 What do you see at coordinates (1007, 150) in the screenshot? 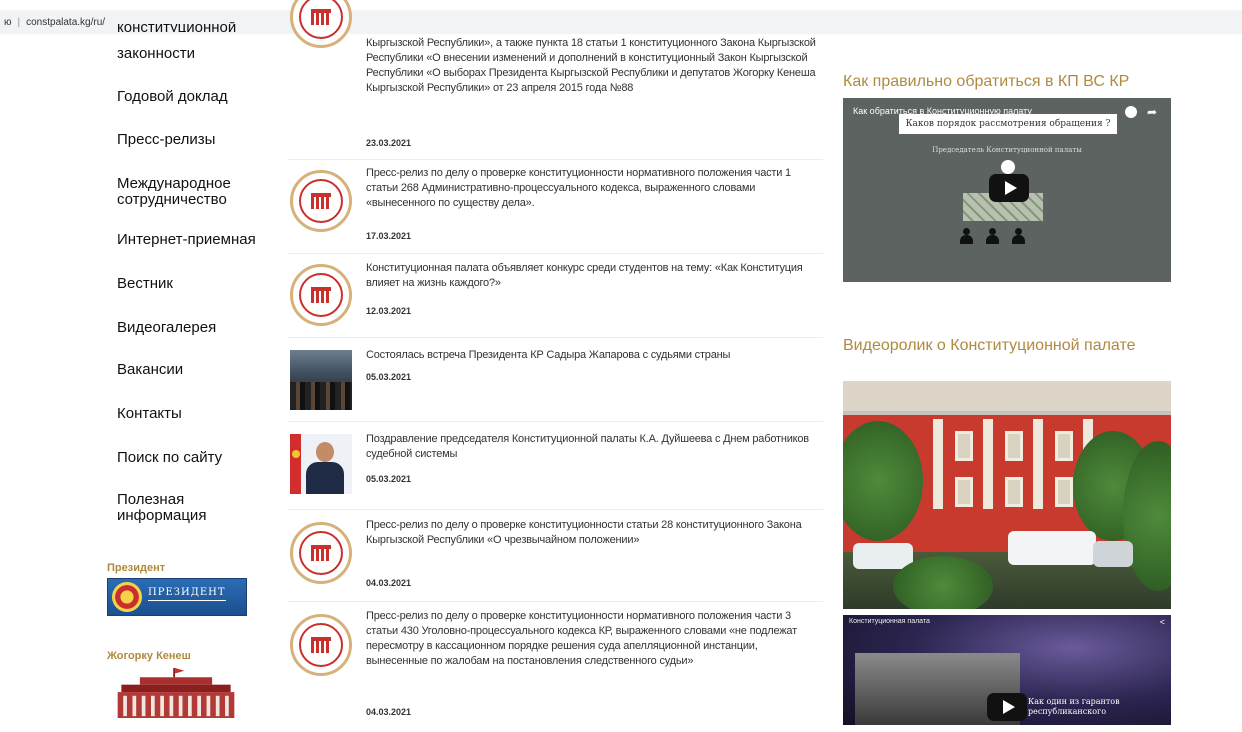
I see `video-subtitle: Председатель Конституционной палаты` at bounding box center [1007, 150].